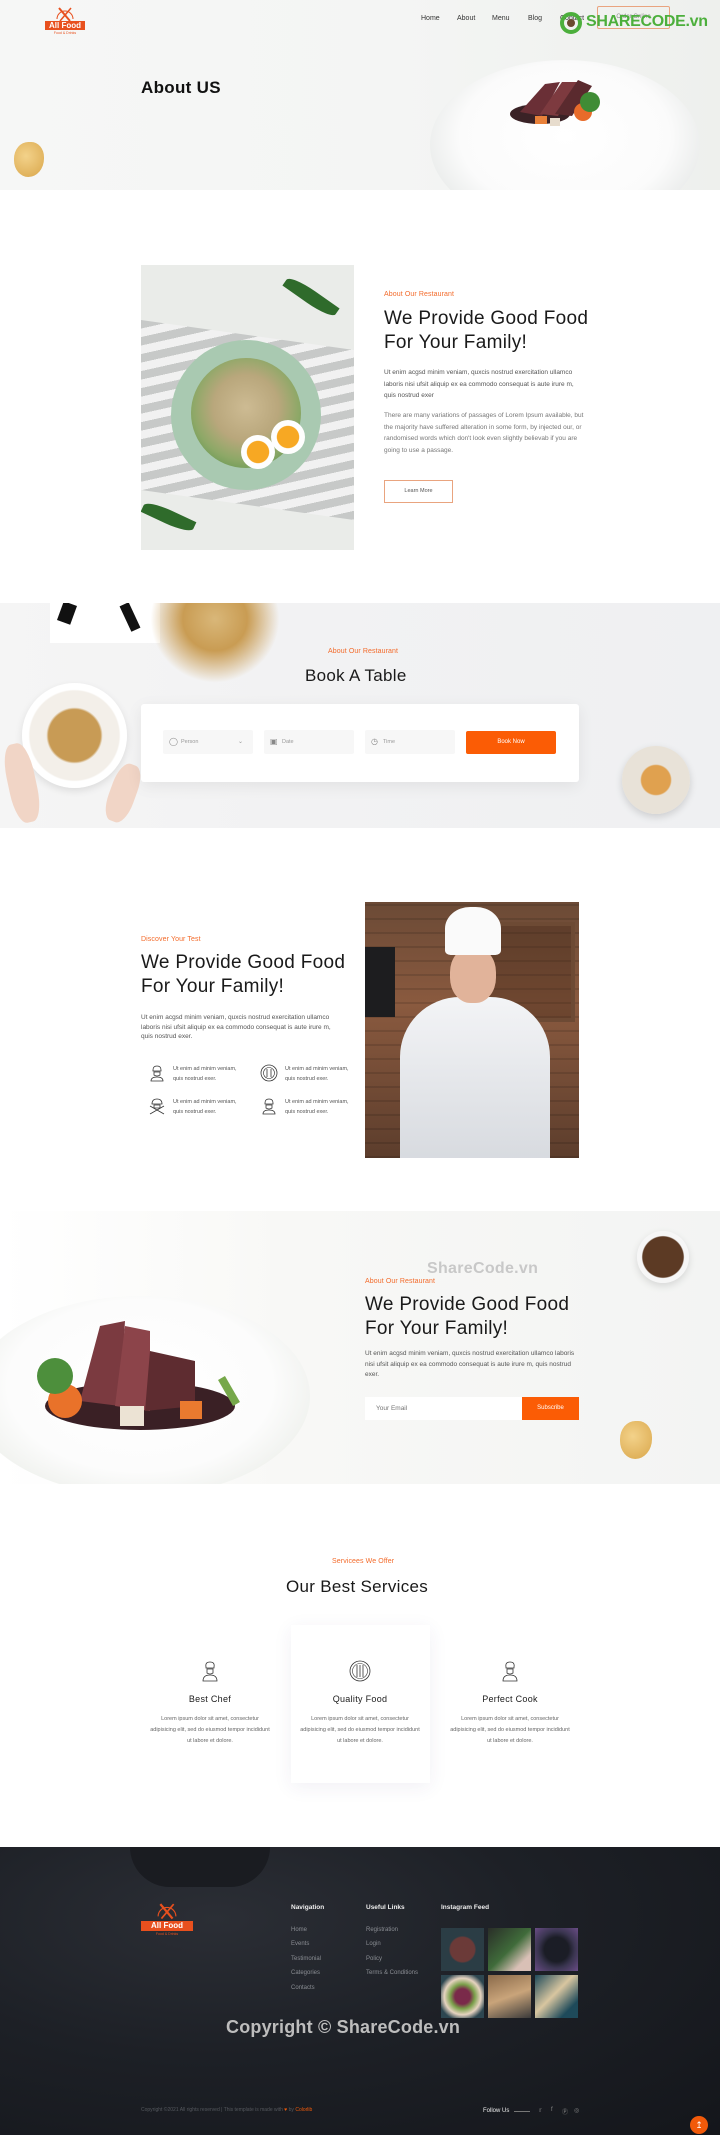 This screenshot has height=2135, width=720. I want to click on nav-home: Home, so click(430, 18).